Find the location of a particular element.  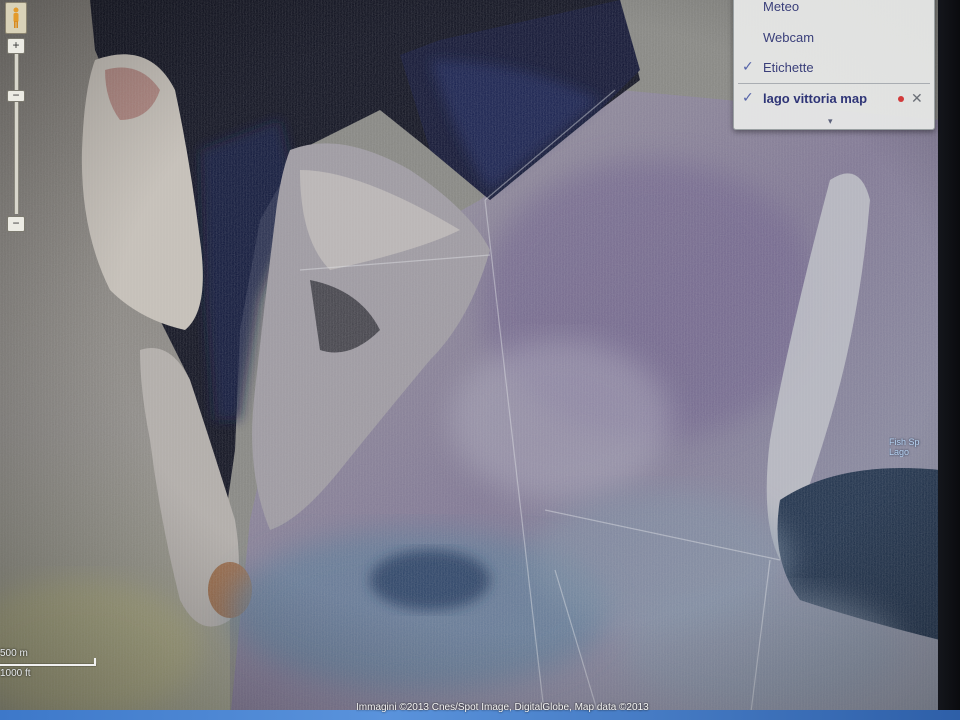

layer-label: Meteo is located at coordinates (781, 7).